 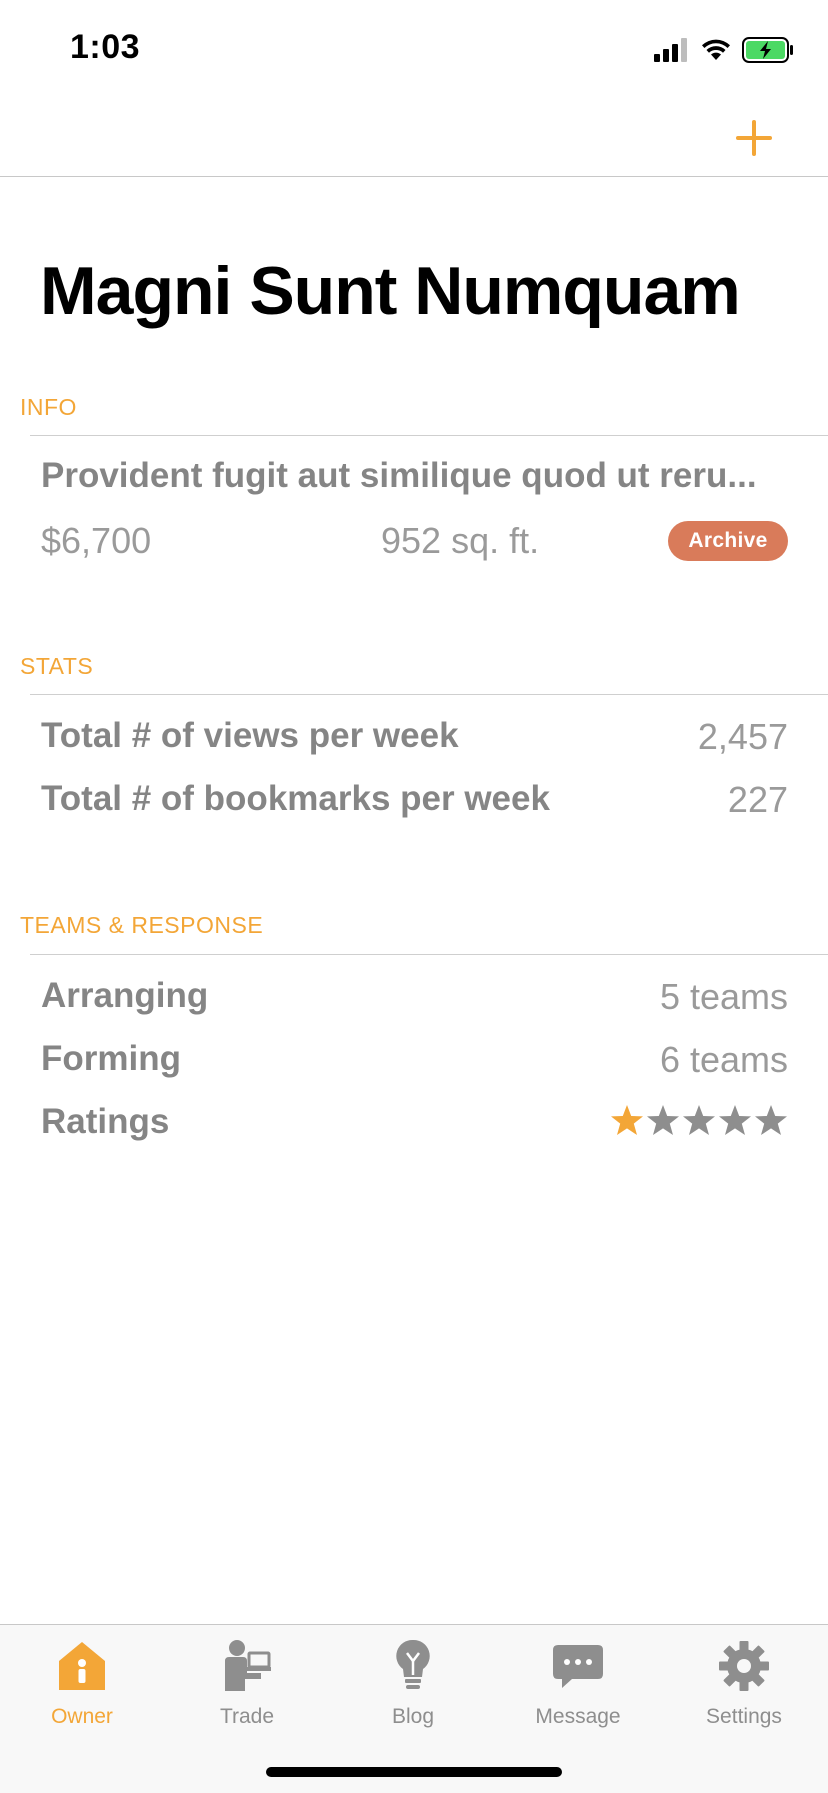 I want to click on home-indicator, so click(x=414, y=1772).